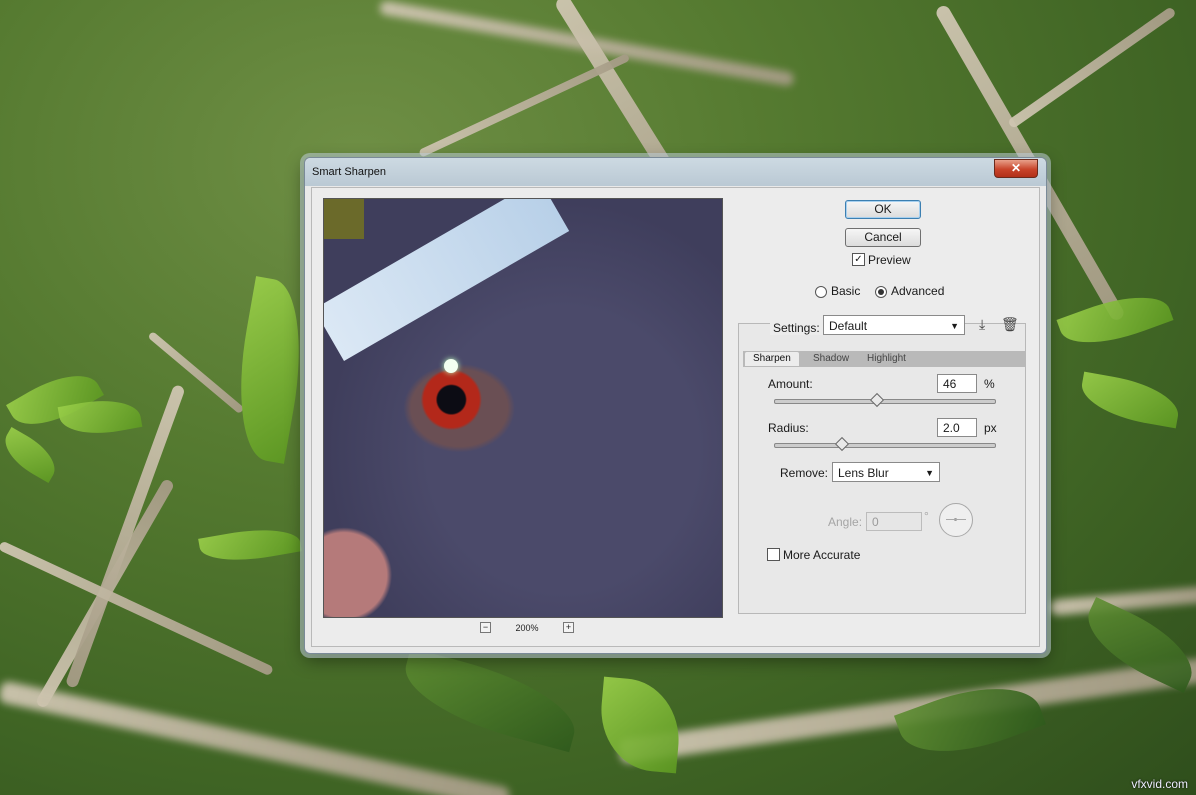 This screenshot has width=1196, height=795. What do you see at coordinates (858, 259) in the screenshot?
I see `preview-checkbox: ✓` at bounding box center [858, 259].